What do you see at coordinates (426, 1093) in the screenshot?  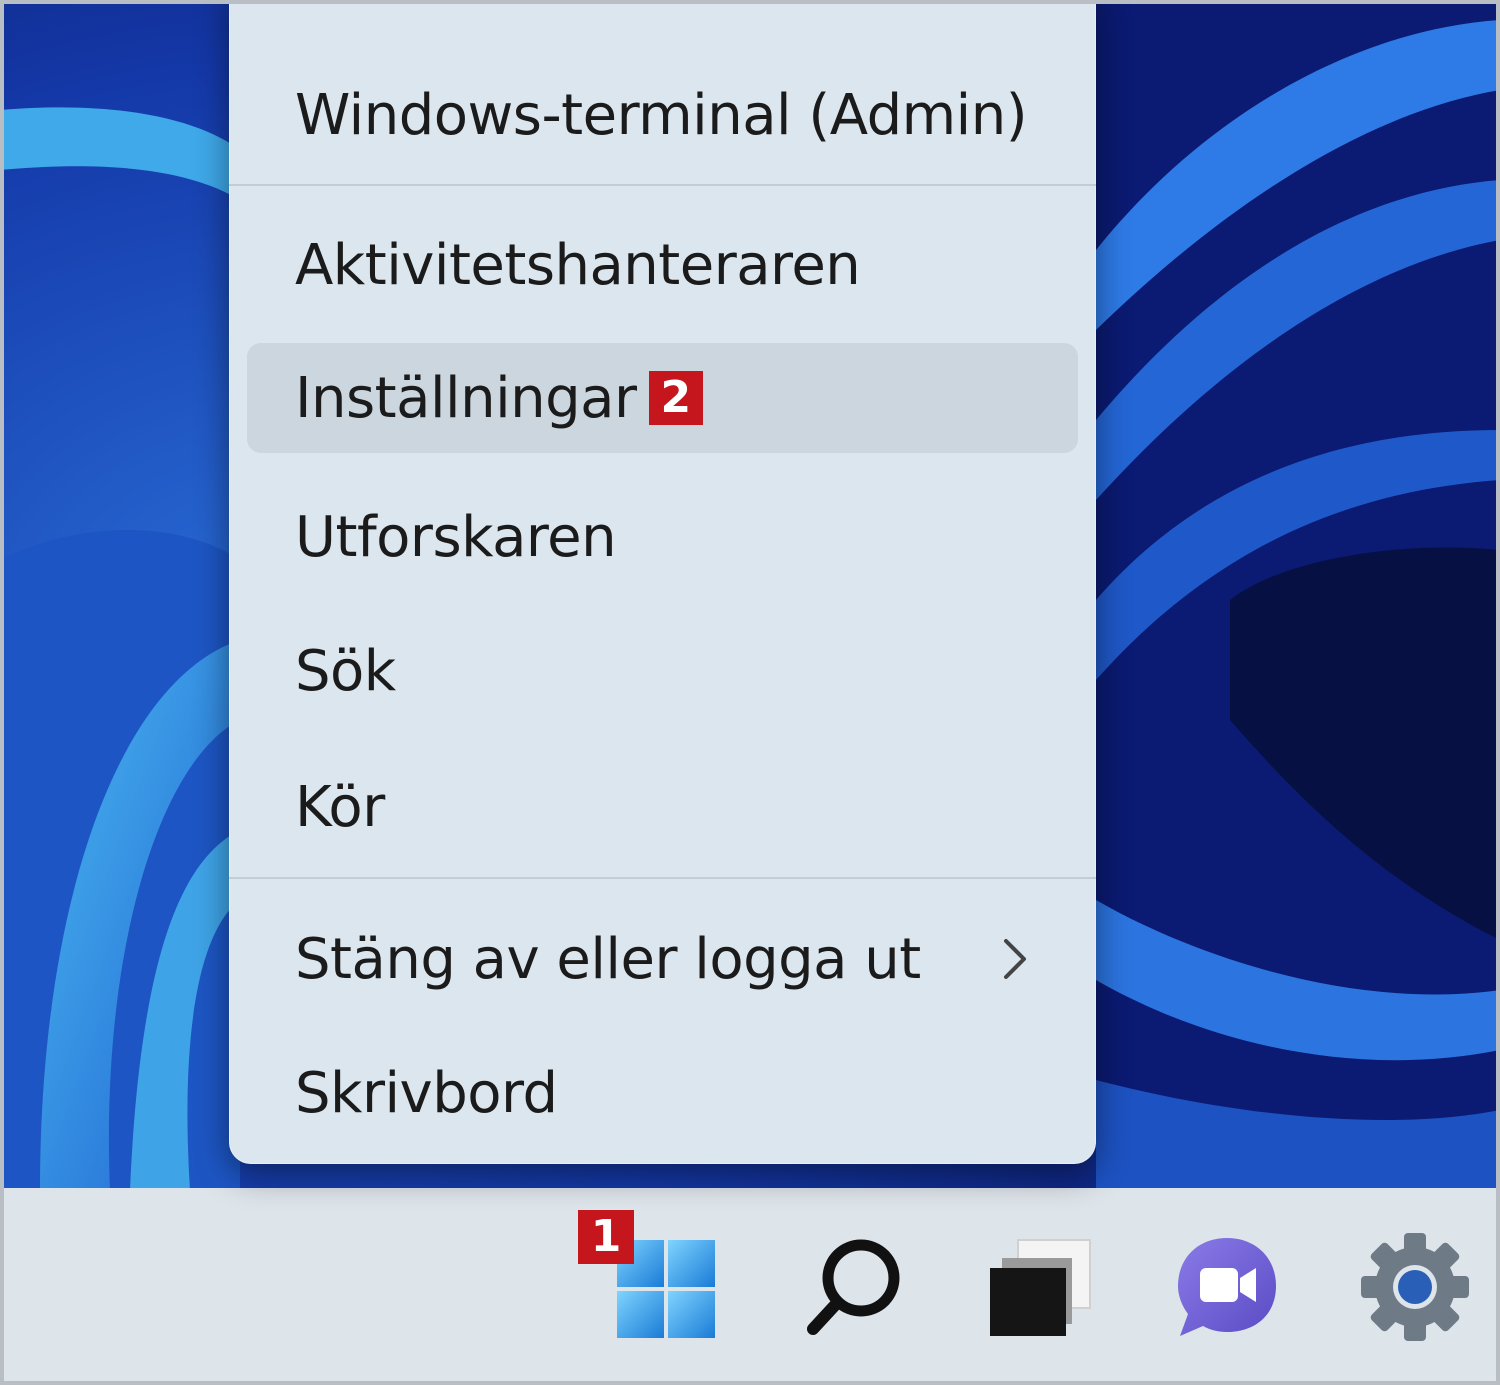 I see `menu-item-label: Skrivbord` at bounding box center [426, 1093].